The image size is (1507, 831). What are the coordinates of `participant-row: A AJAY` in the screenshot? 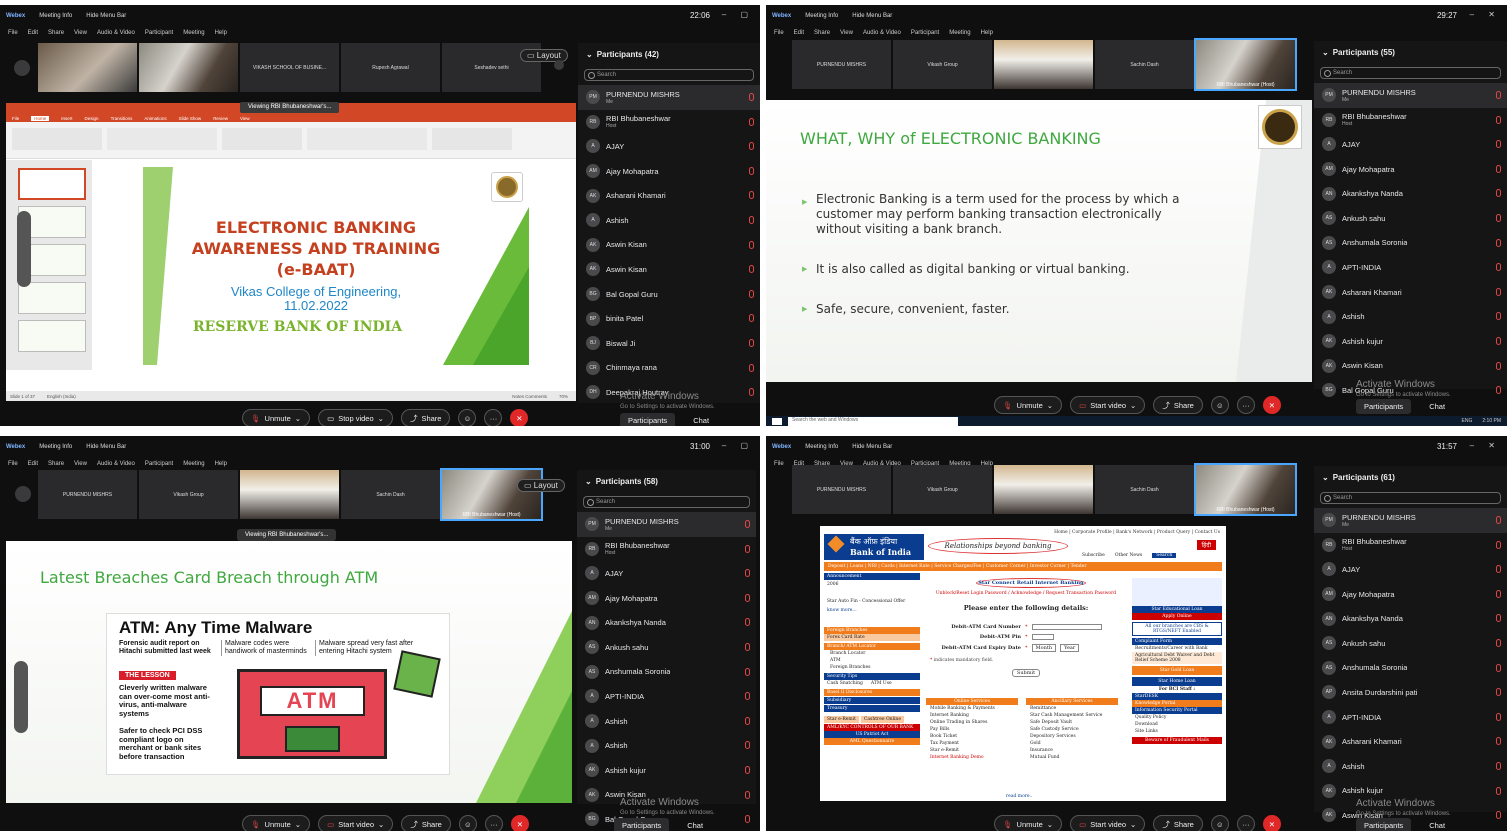 It's located at (666, 573).